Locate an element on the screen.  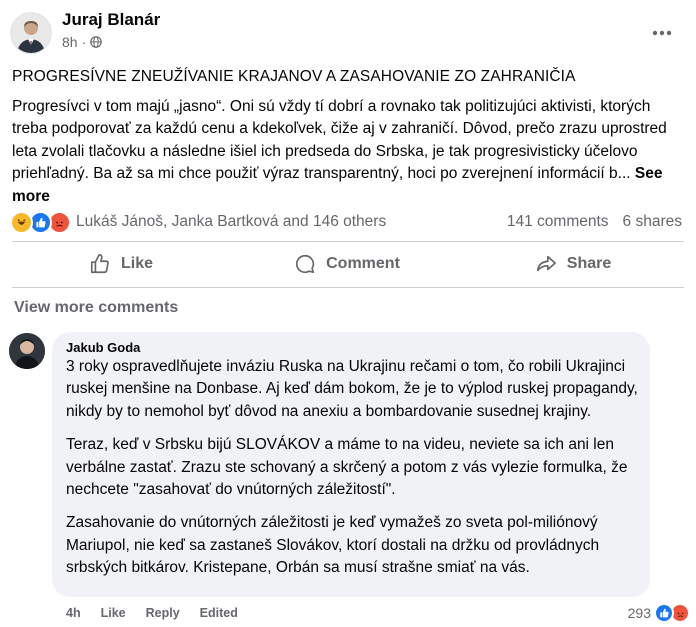
more-options-button is located at coordinates (662, 30).